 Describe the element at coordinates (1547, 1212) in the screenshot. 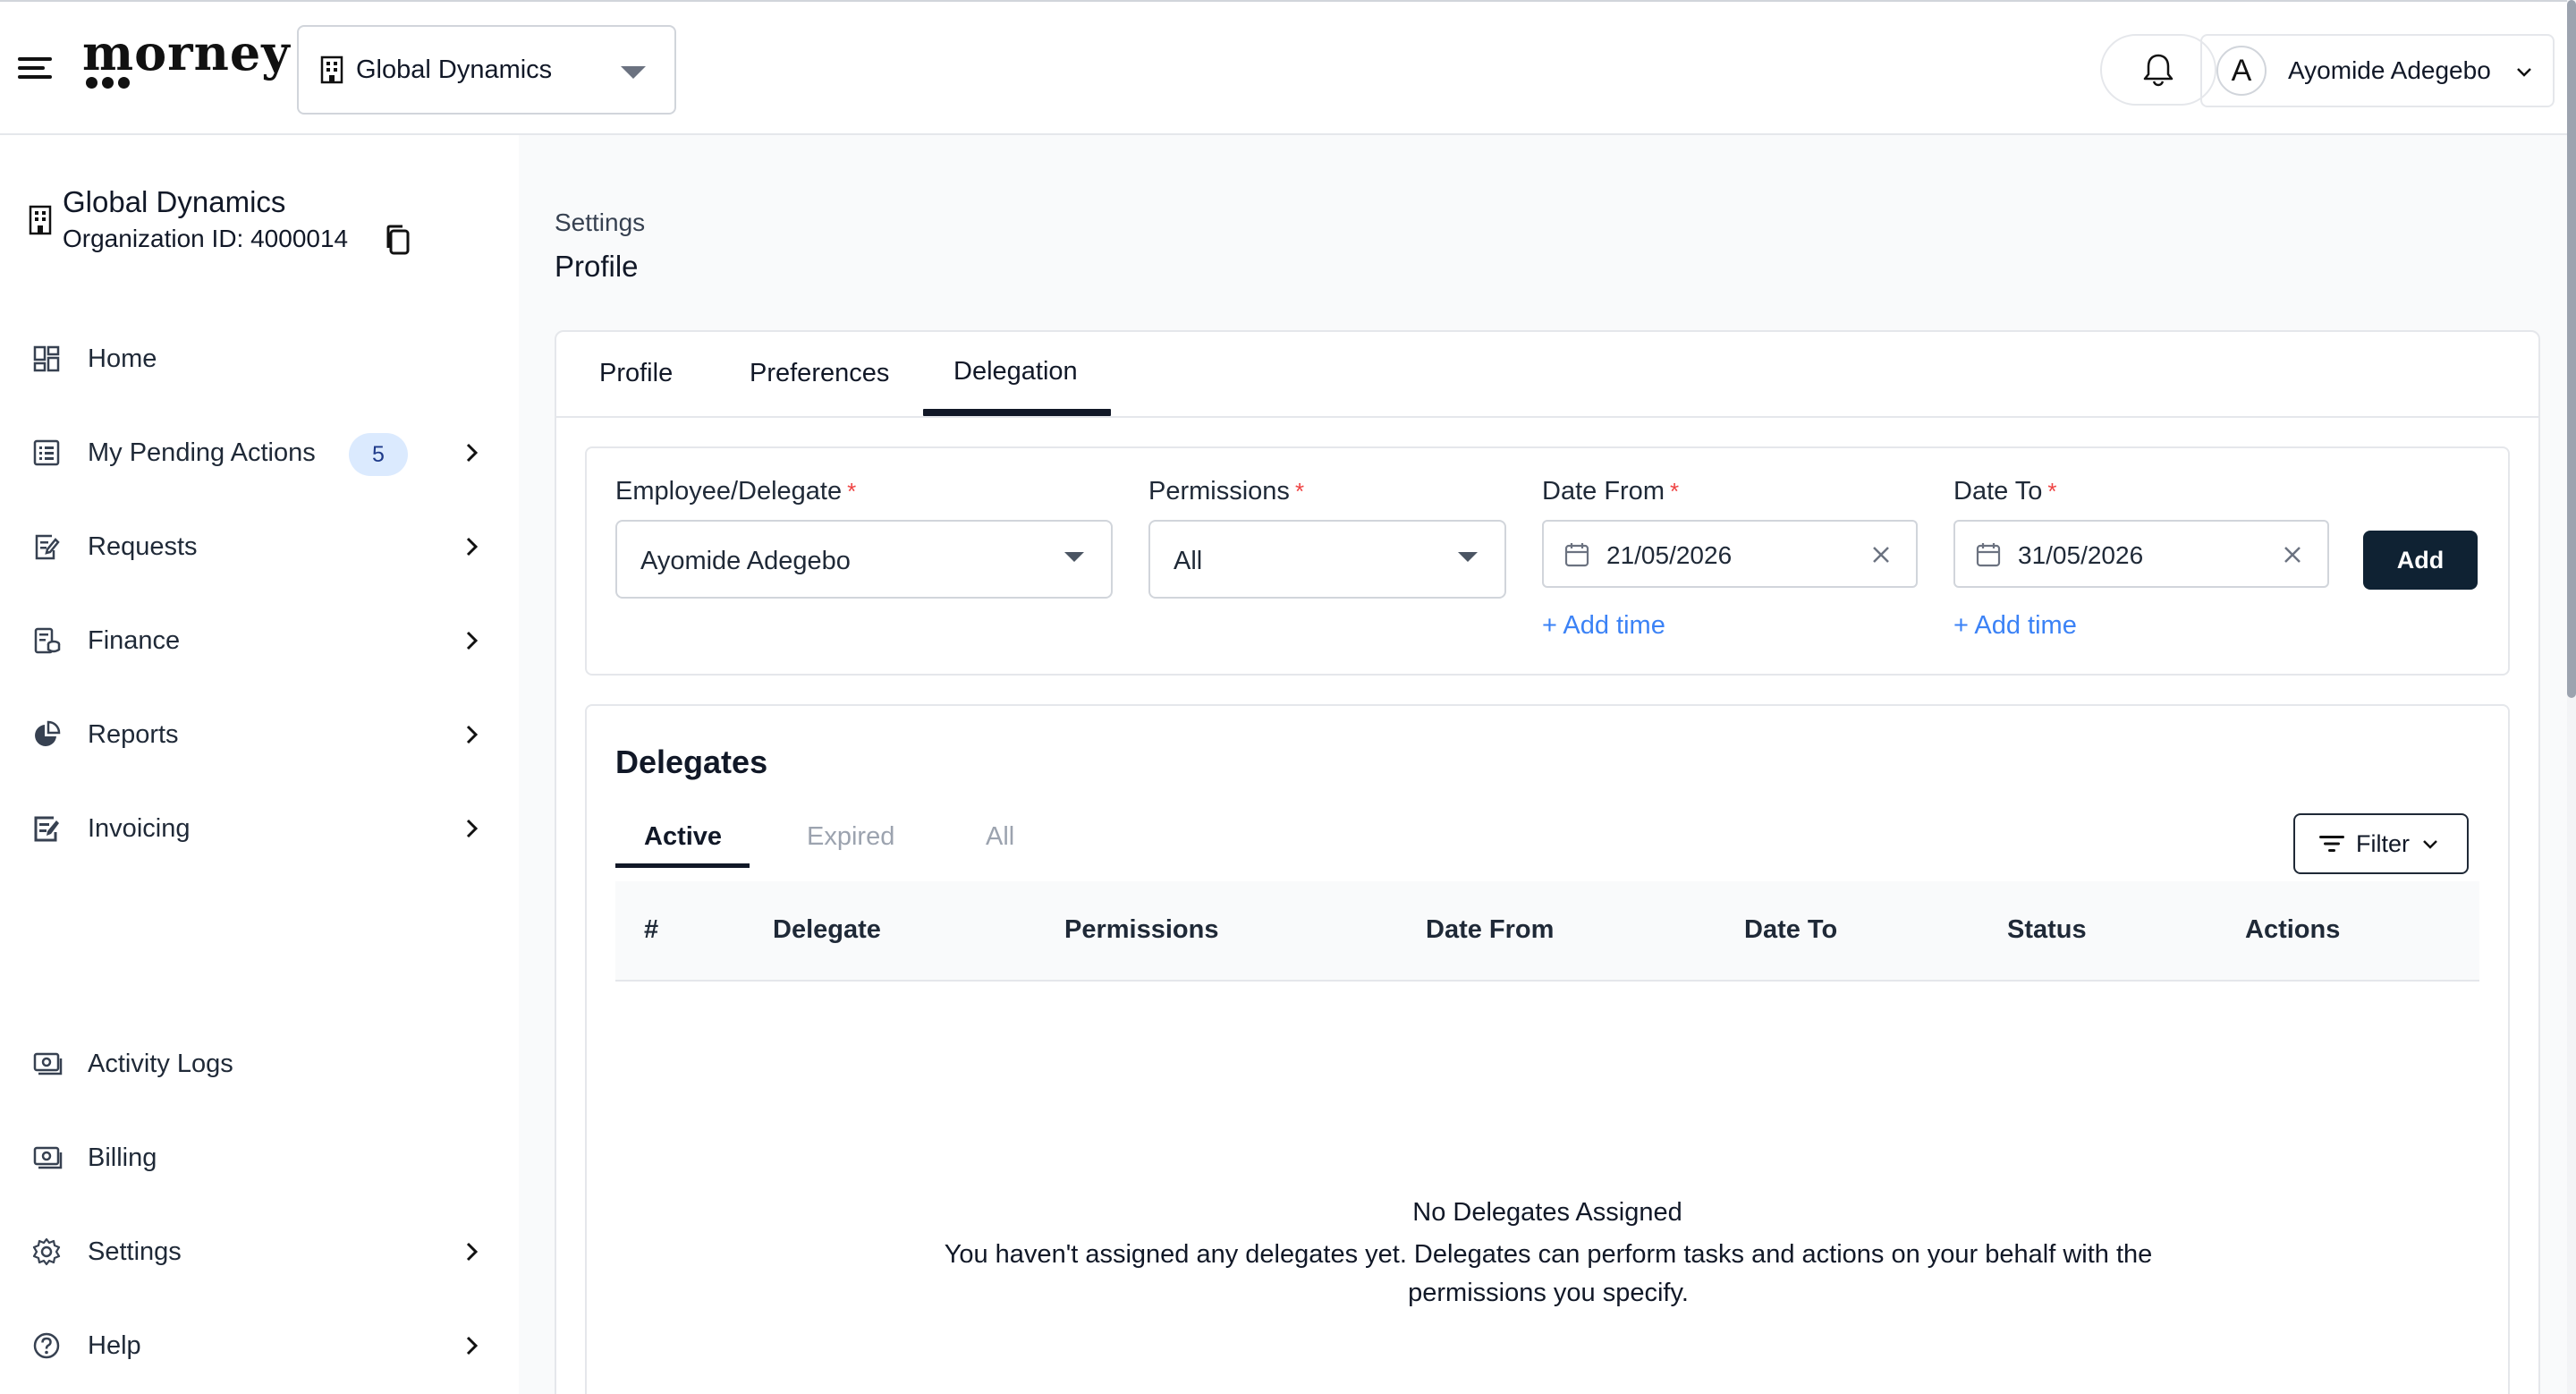

I see `empty-state-title: No Delegates Assigned` at that location.